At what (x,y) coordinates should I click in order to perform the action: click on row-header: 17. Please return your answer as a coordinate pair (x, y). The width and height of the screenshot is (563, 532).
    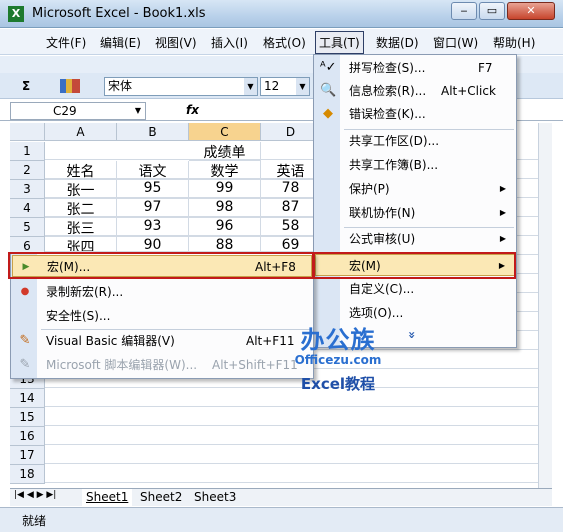
    Looking at the image, I should click on (27, 455).